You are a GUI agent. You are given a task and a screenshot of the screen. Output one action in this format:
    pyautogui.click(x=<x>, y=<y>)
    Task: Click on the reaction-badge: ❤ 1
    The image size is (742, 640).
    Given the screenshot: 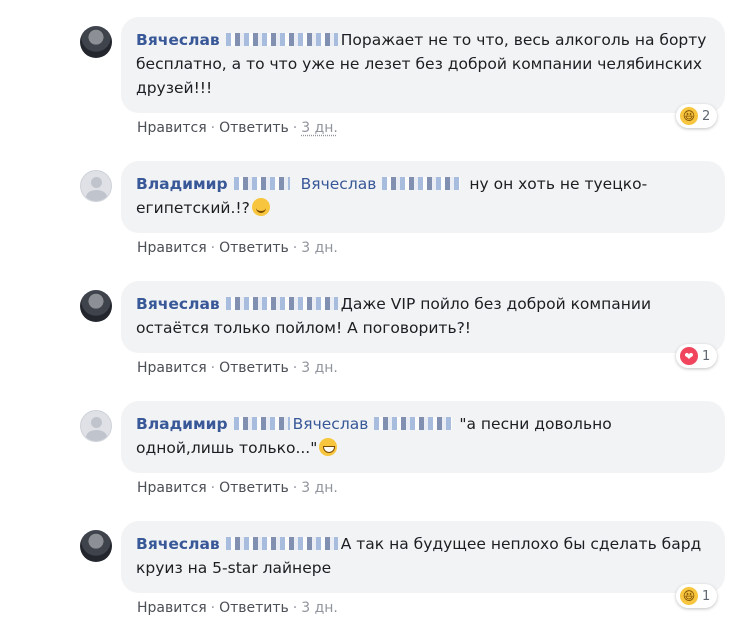 What is the action you would take?
    pyautogui.click(x=697, y=356)
    